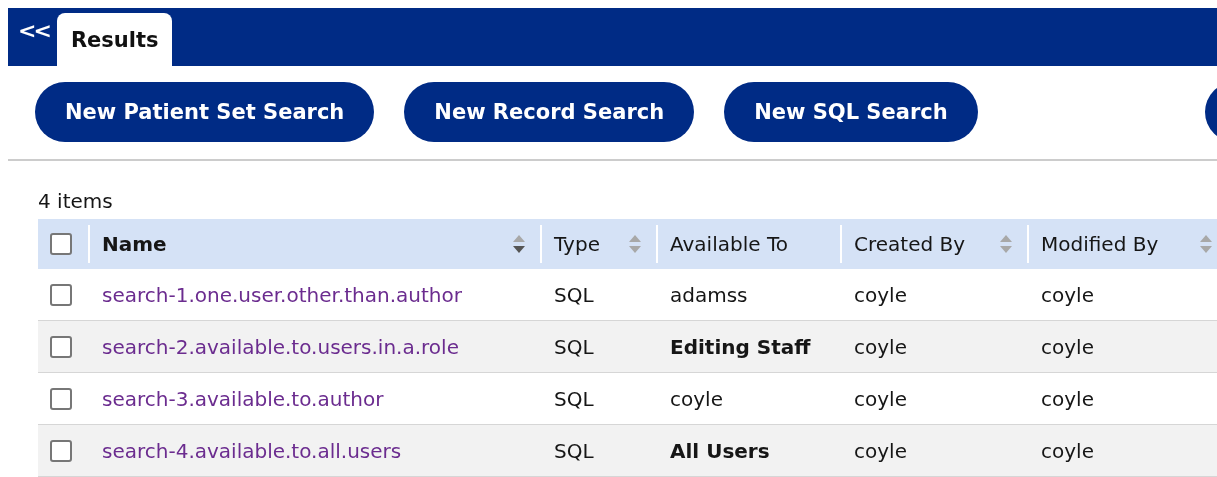 The width and height of the screenshot is (1217, 477). What do you see at coordinates (33, 30) in the screenshot?
I see `collapse-button: <<` at bounding box center [33, 30].